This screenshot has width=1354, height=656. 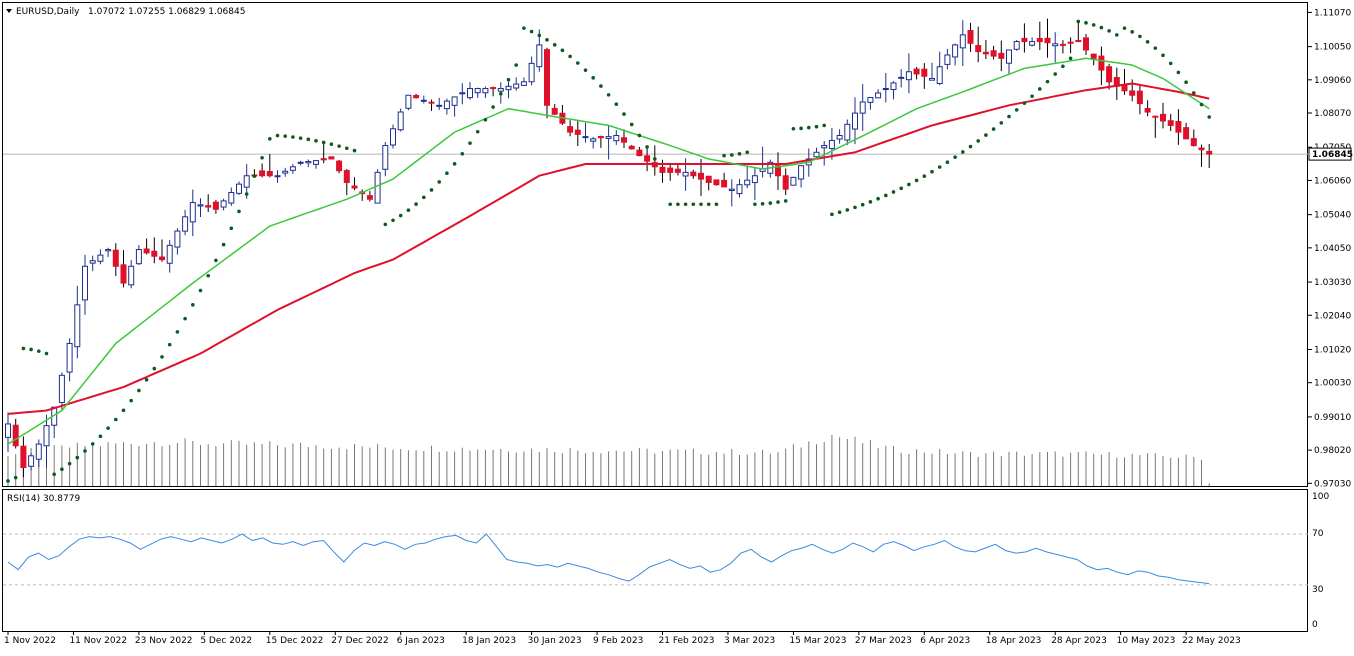 I want to click on price-tick-label: 1.11070, so click(x=1332, y=13).